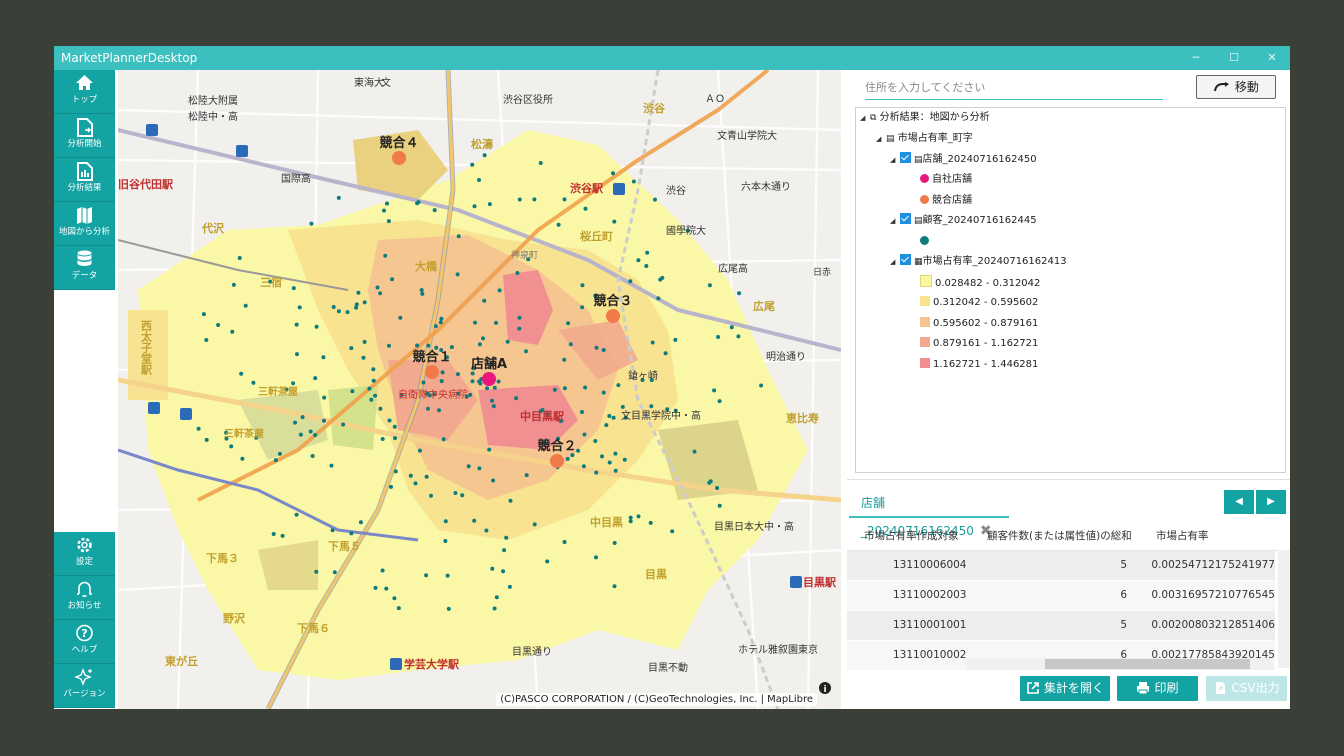 Image resolution: width=1344 pixels, height=756 pixels. I want to click on close-window-button: ✕, so click(1272, 58).